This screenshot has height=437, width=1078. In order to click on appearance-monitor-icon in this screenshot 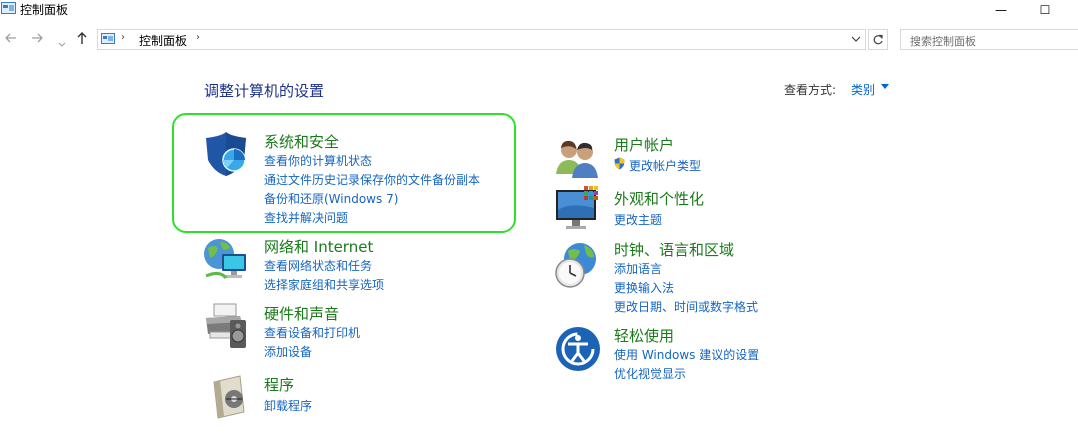, I will do `click(578, 210)`.